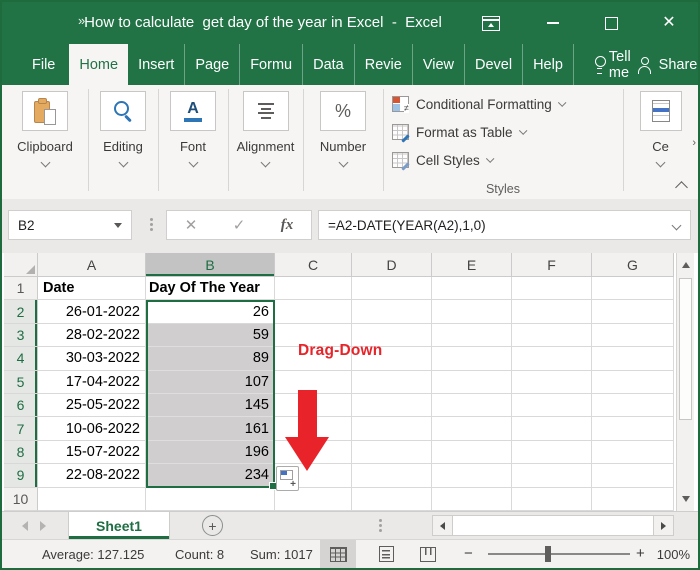  Describe the element at coordinates (210, 429) in the screenshot. I see `cell-b7: 161` at that location.